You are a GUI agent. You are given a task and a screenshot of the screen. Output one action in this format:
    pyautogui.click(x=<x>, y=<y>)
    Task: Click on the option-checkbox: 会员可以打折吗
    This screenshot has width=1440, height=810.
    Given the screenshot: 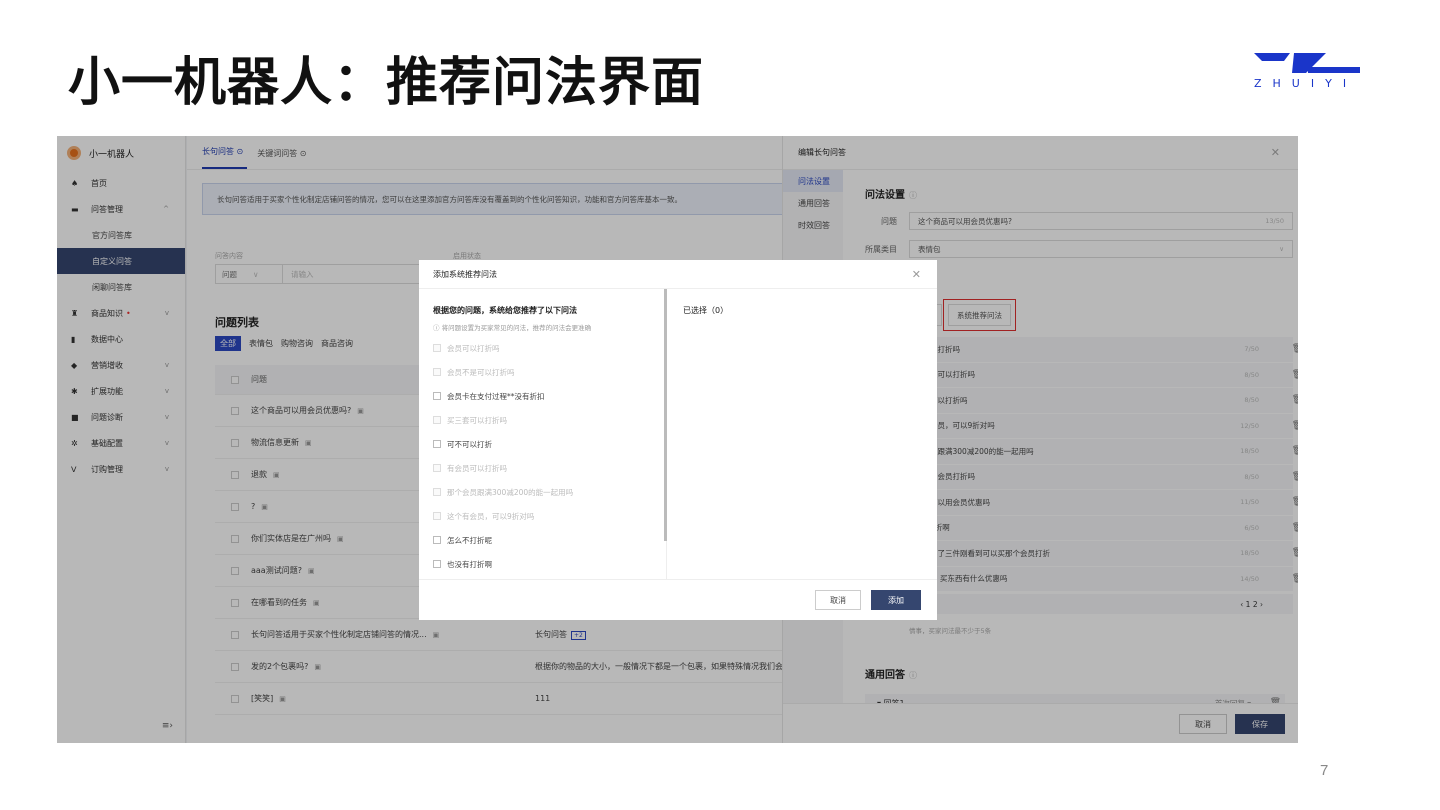 What is the action you would take?
    pyautogui.click(x=549, y=348)
    